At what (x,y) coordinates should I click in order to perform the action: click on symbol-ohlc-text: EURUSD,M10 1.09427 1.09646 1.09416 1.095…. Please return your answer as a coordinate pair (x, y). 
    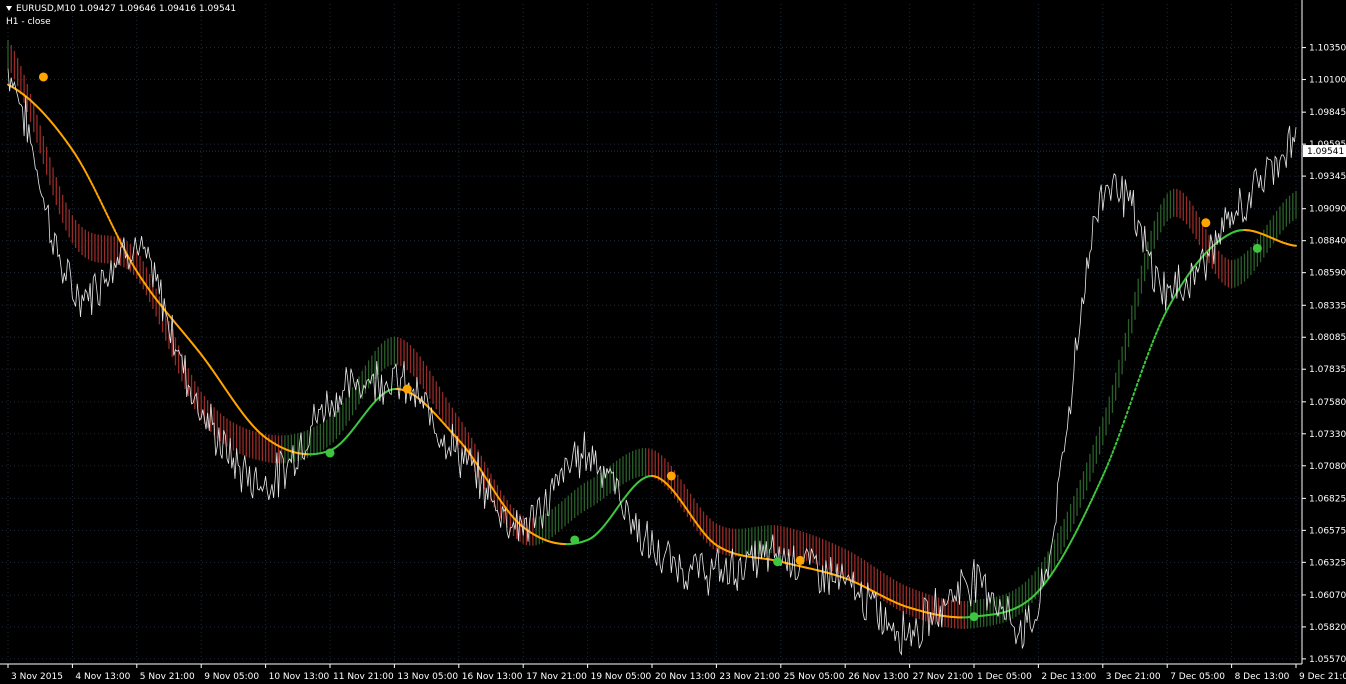
    Looking at the image, I should click on (126, 9).